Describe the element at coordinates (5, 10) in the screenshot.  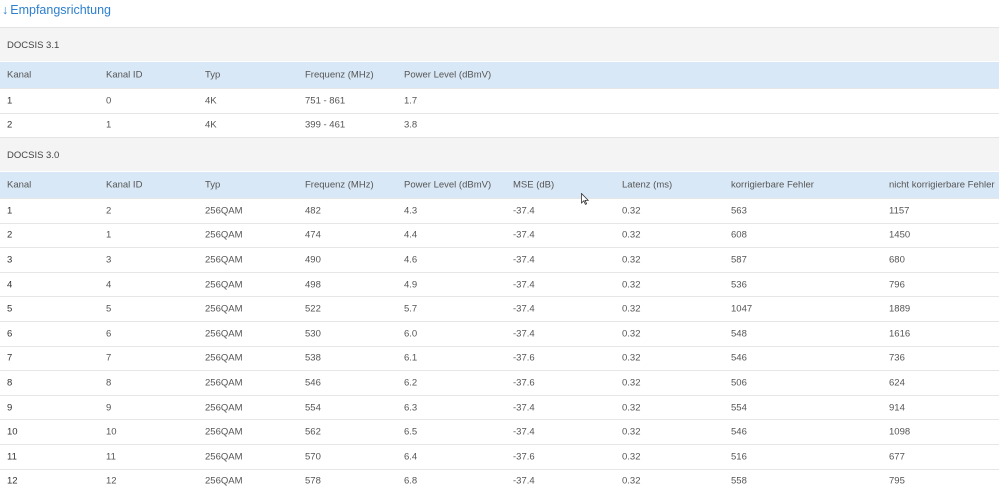
I see `arrow-down-icon: ↓` at that location.